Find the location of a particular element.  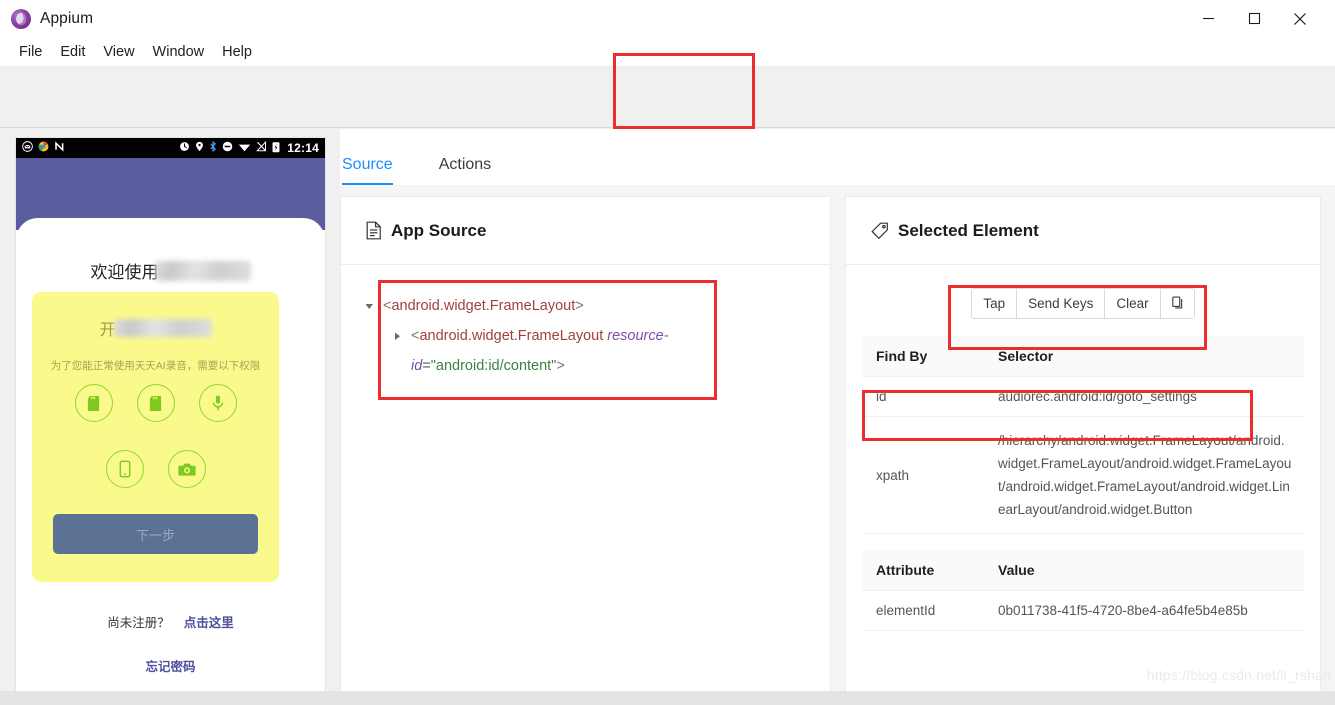

selected-element-header: Selected Element is located at coordinates (1083, 231).